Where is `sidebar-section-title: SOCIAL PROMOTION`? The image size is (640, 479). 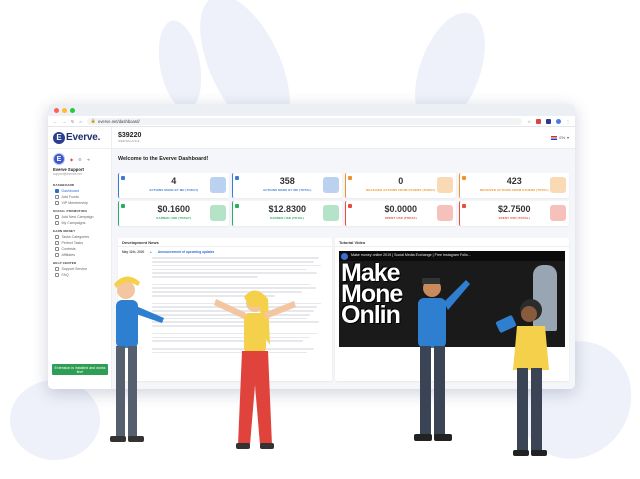
sidebar-section-title: SOCIAL PROMOTION is located at coordinates (70, 211).